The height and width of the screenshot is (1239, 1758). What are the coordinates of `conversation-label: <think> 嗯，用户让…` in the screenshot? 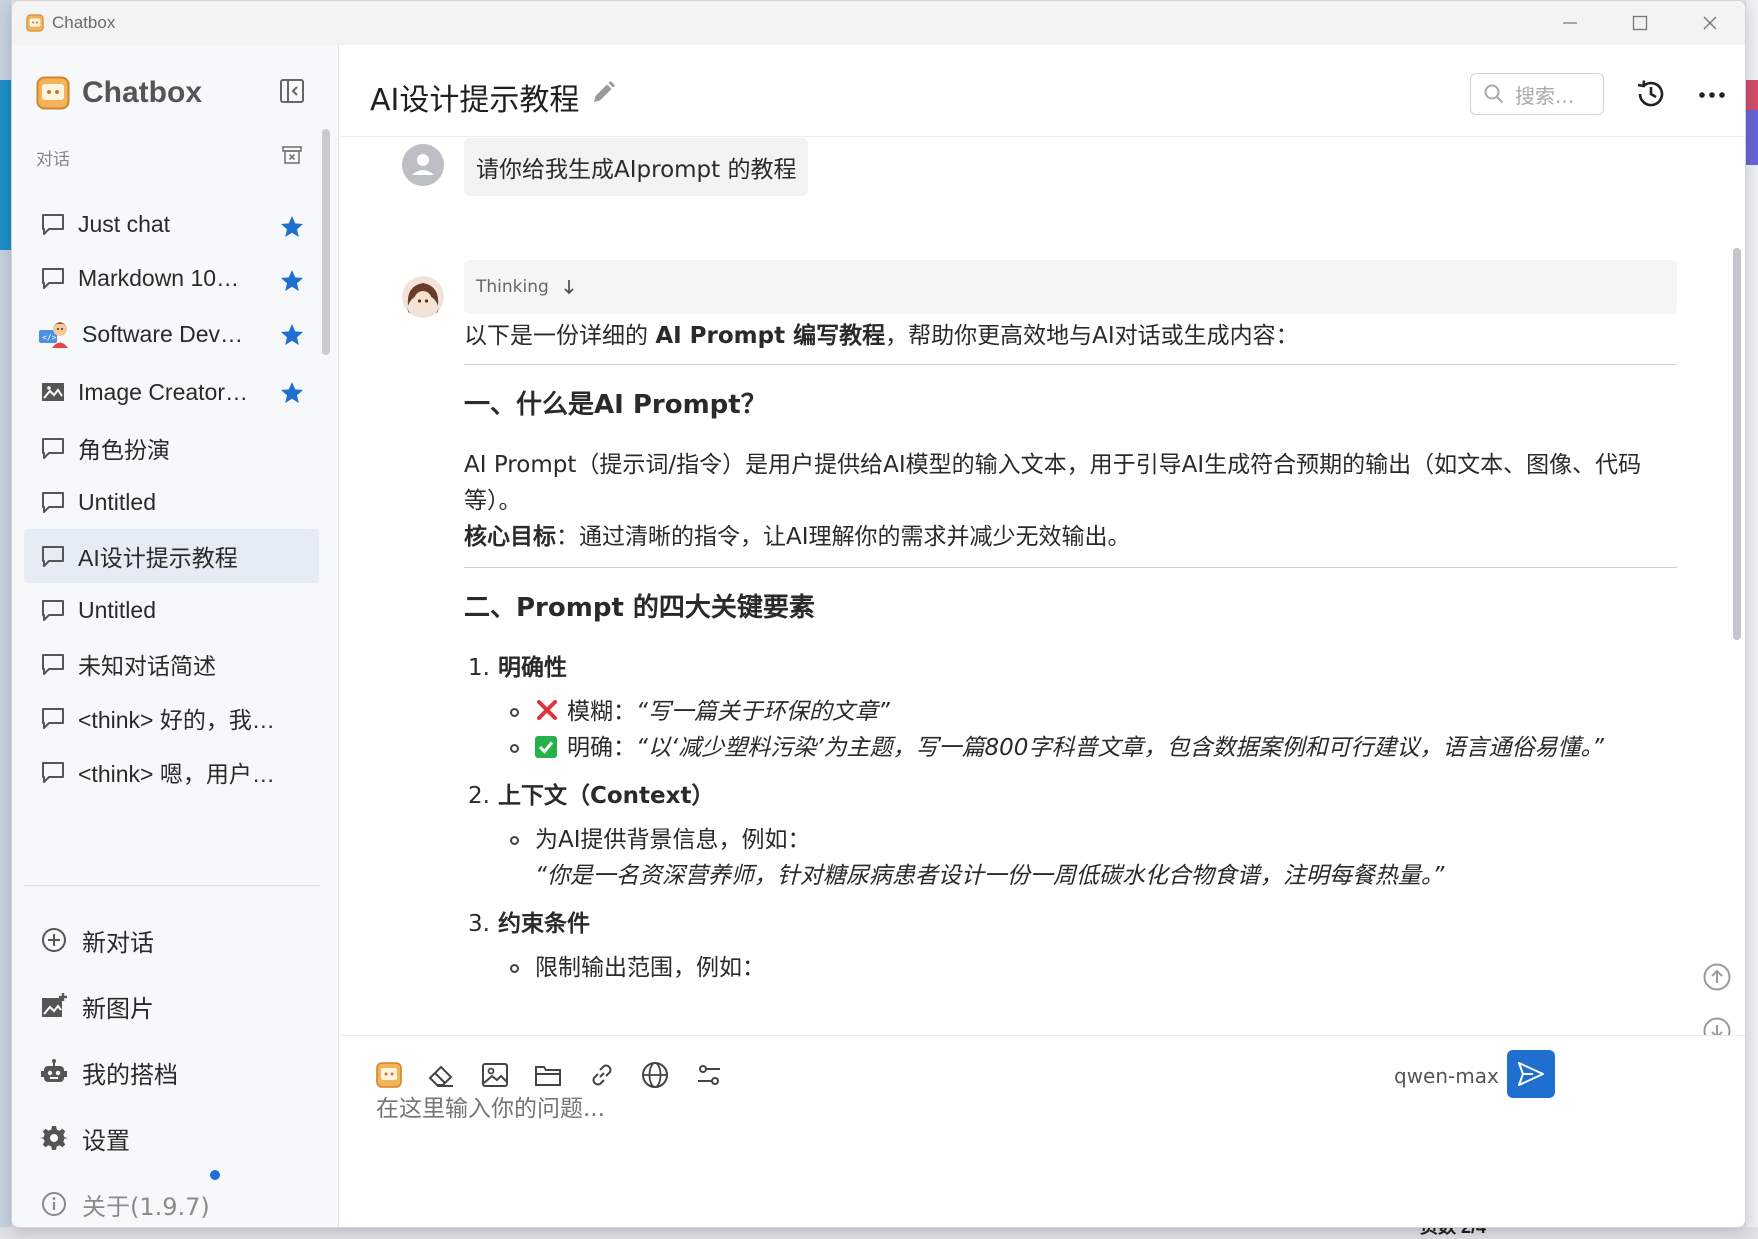 It's located at (178, 774).